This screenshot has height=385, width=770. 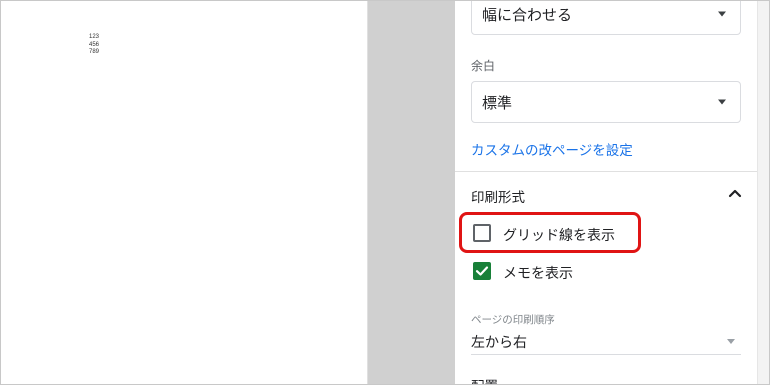 I want to click on placement-section-title: 配置, so click(x=484, y=379).